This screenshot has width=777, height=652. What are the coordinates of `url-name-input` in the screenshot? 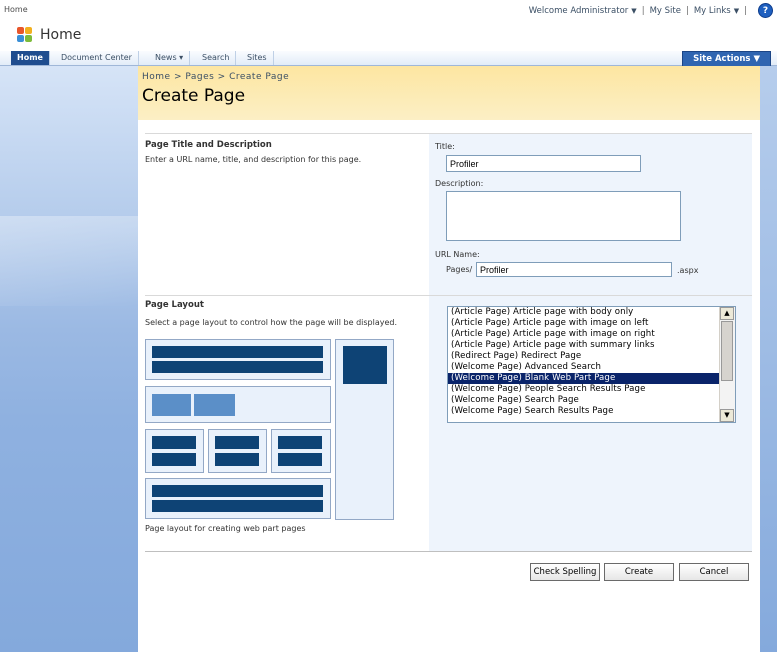 It's located at (574, 269).